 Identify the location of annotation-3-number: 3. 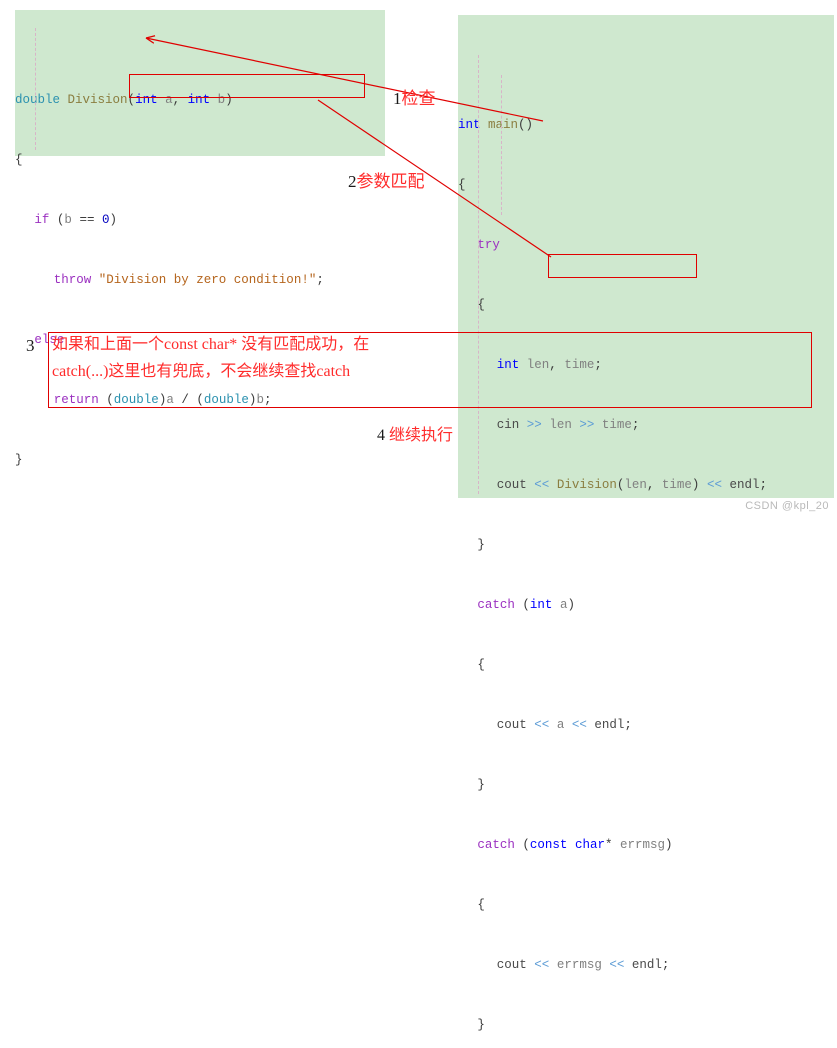
(30, 345).